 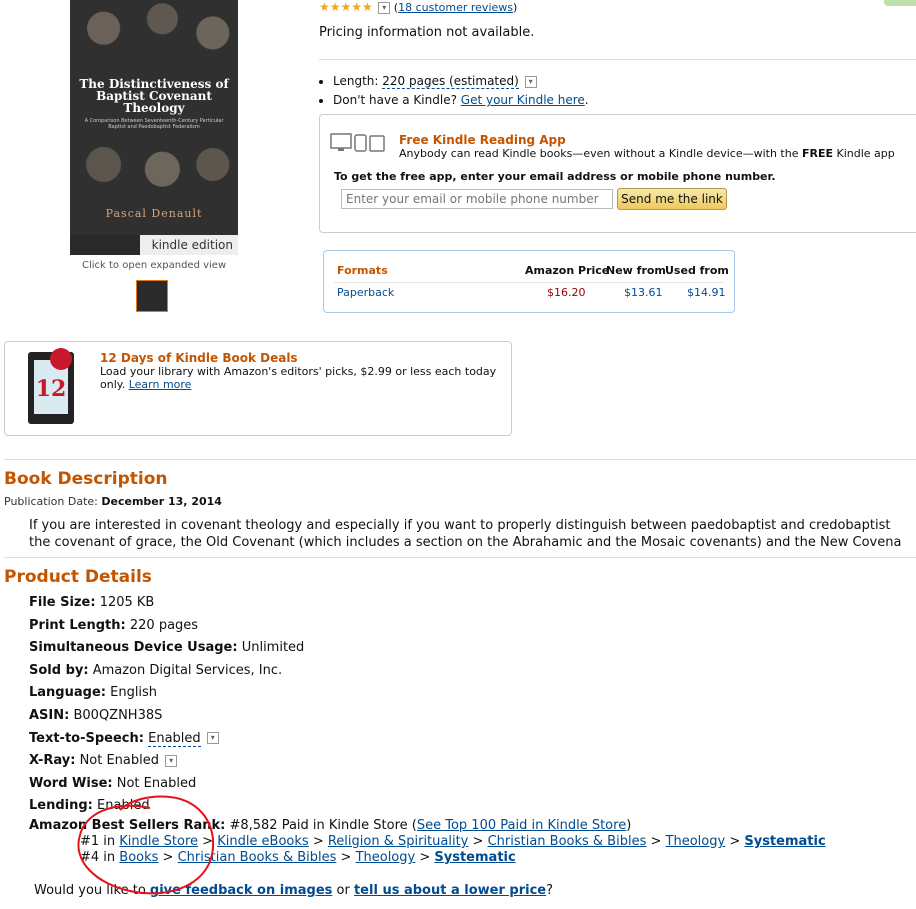 I want to click on kindle-edition-badge: kindle edition, so click(x=189, y=245).